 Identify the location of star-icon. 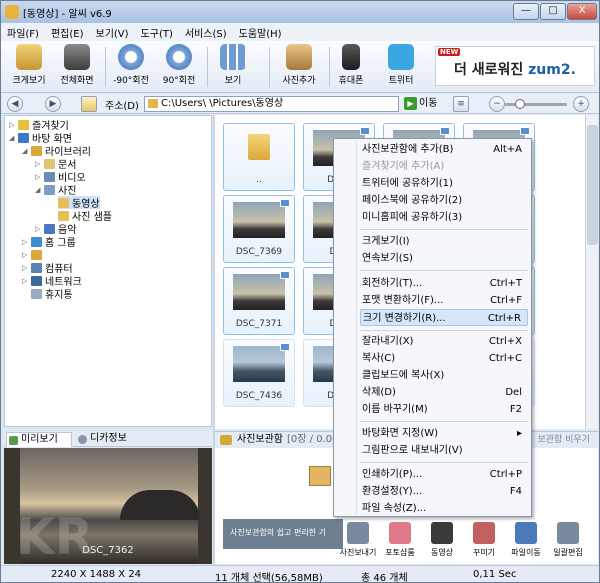
(23, 124).